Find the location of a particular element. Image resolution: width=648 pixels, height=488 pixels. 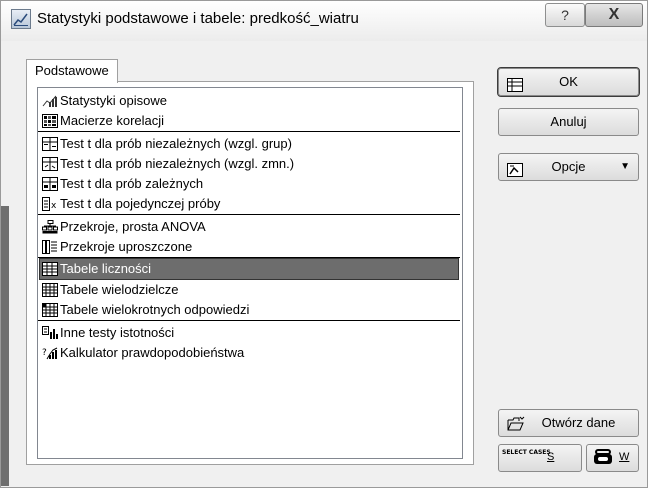

select-cases-key: S is located at coordinates (551, 457).